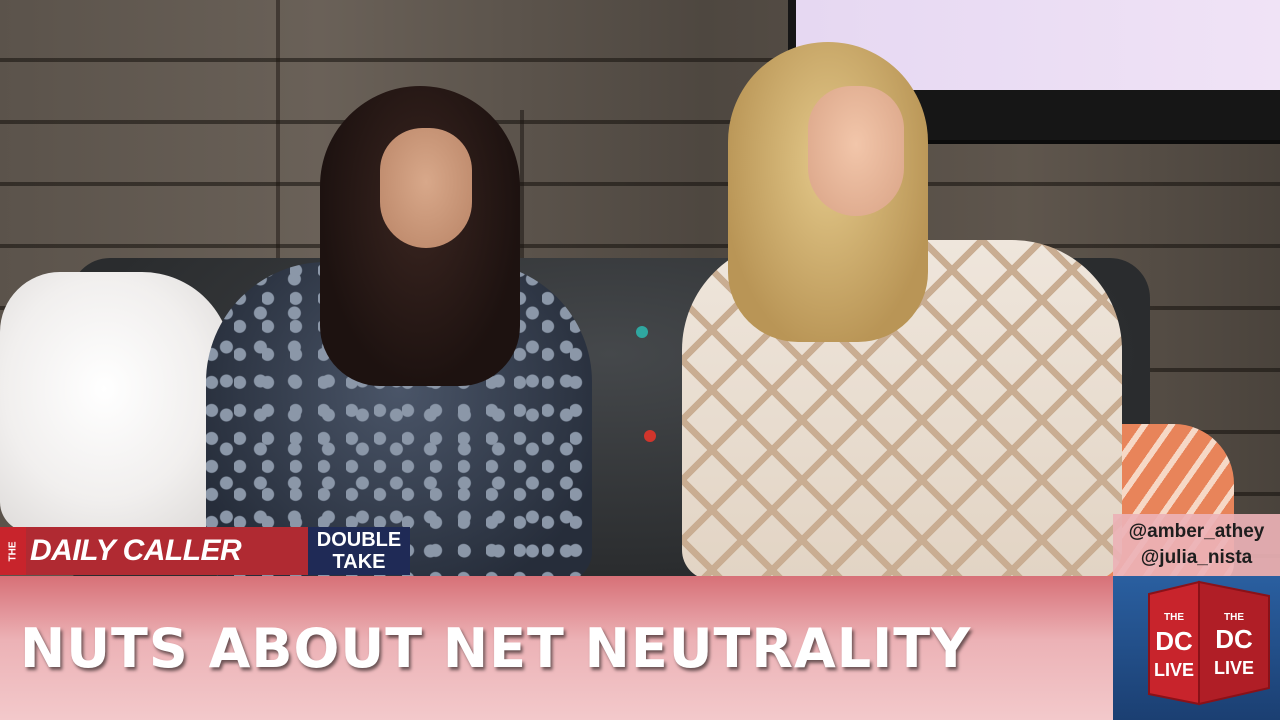  What do you see at coordinates (1234, 668) in the screenshot?
I see `cube-right-bot-text: LIVE` at bounding box center [1234, 668].